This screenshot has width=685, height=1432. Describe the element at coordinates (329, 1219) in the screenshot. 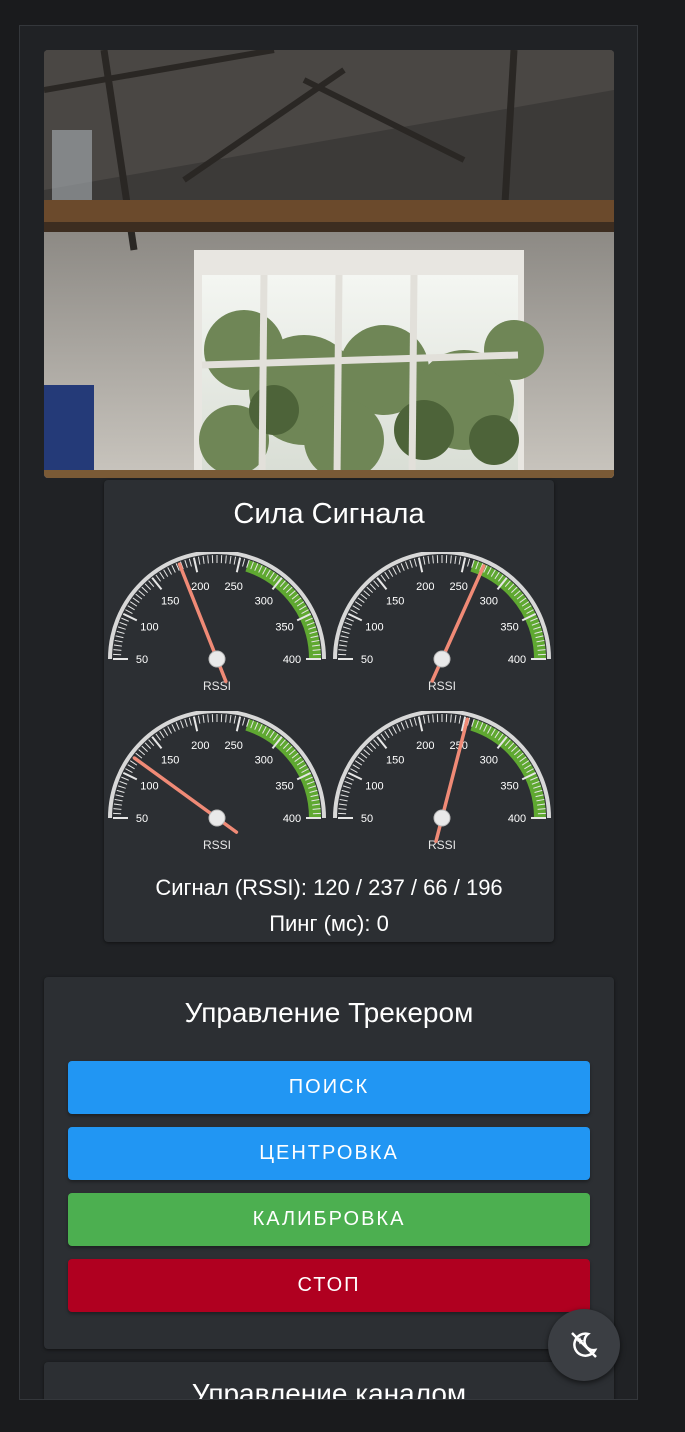

I see `calibrate-button: КАЛИБРОВКА` at that location.